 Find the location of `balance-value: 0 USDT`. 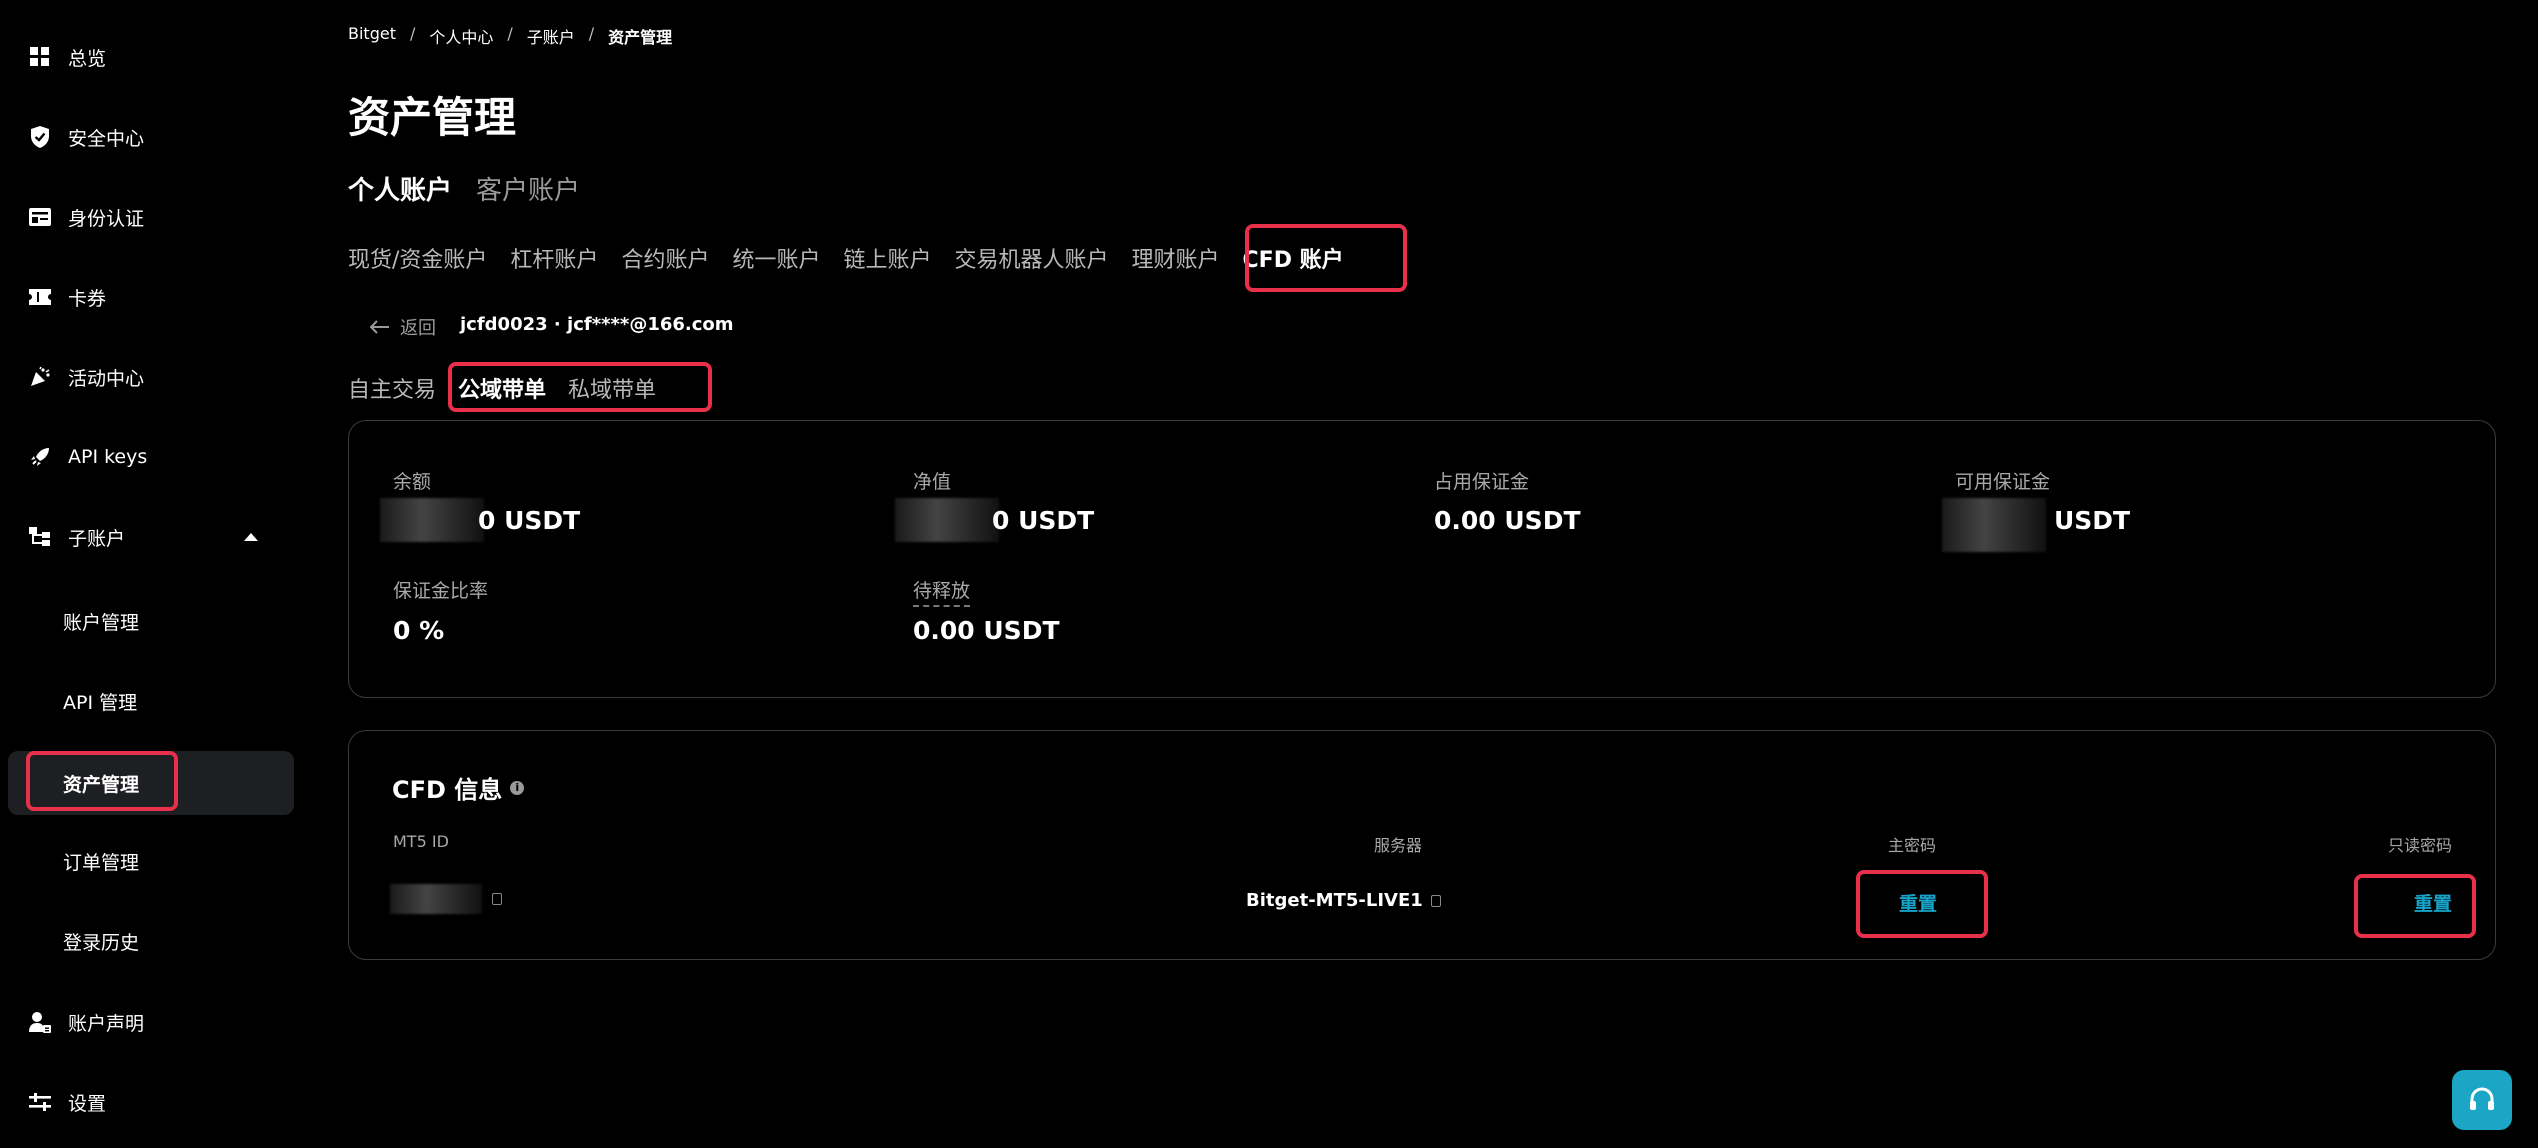

balance-value: 0 USDT is located at coordinates (529, 520).